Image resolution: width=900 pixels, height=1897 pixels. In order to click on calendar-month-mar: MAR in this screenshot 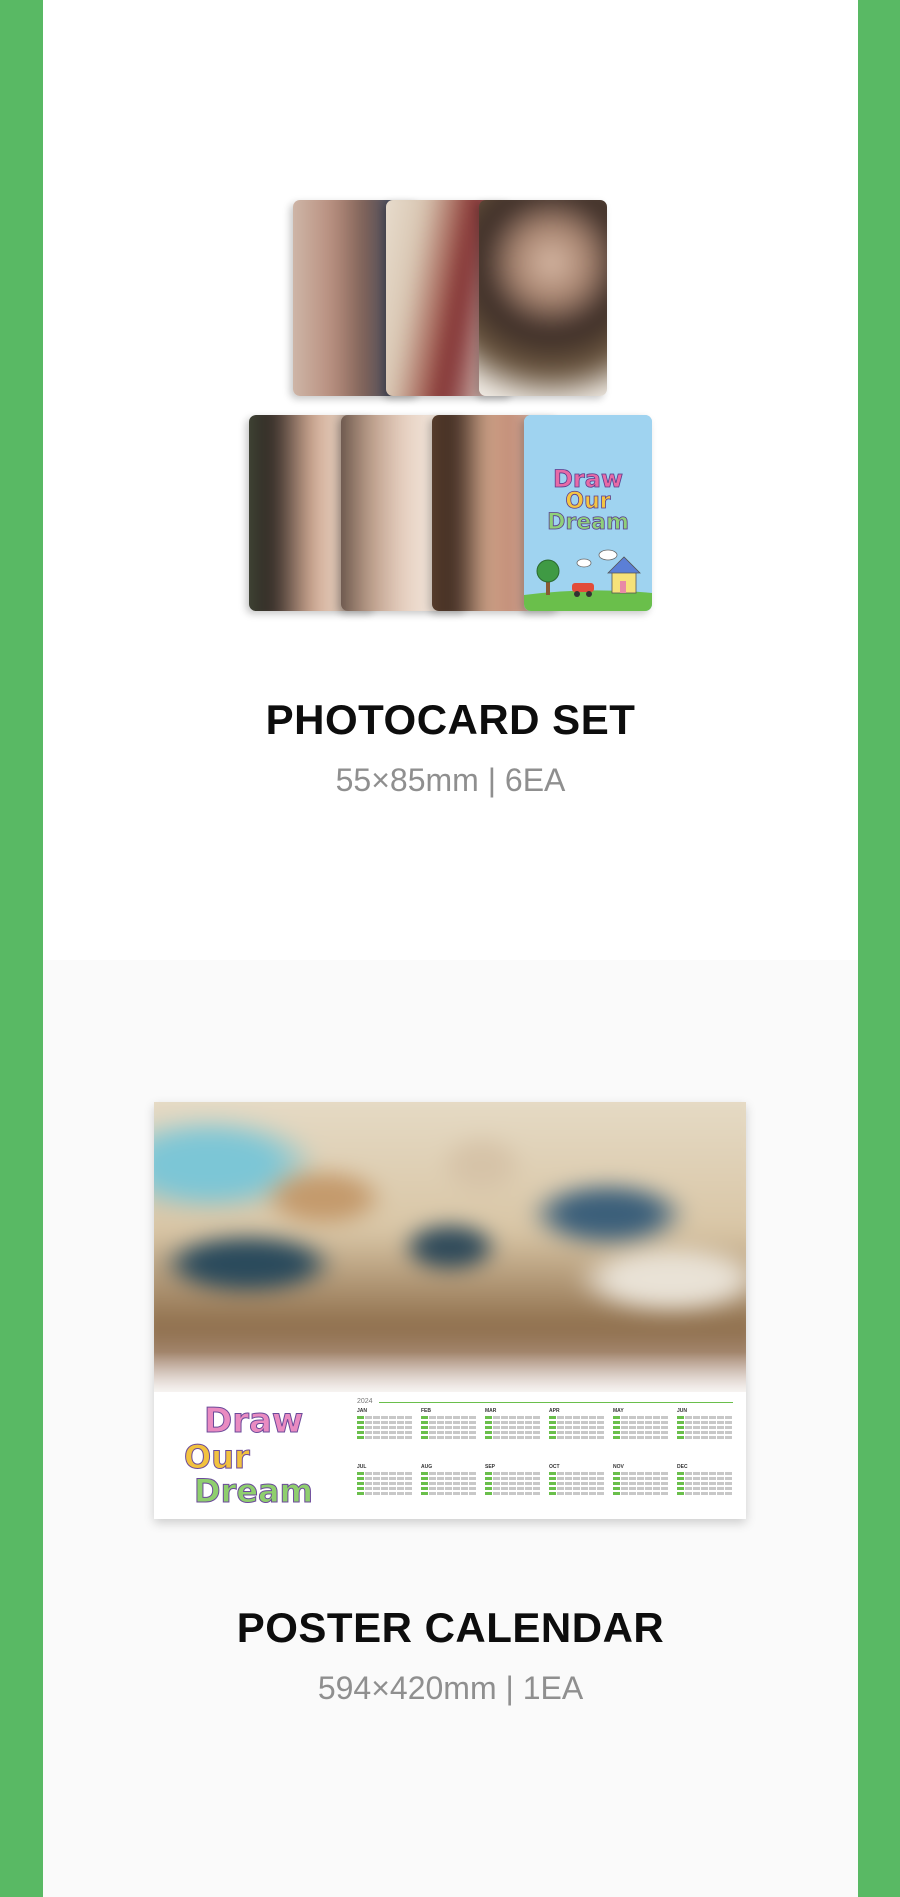, I will do `click(513, 1432)`.